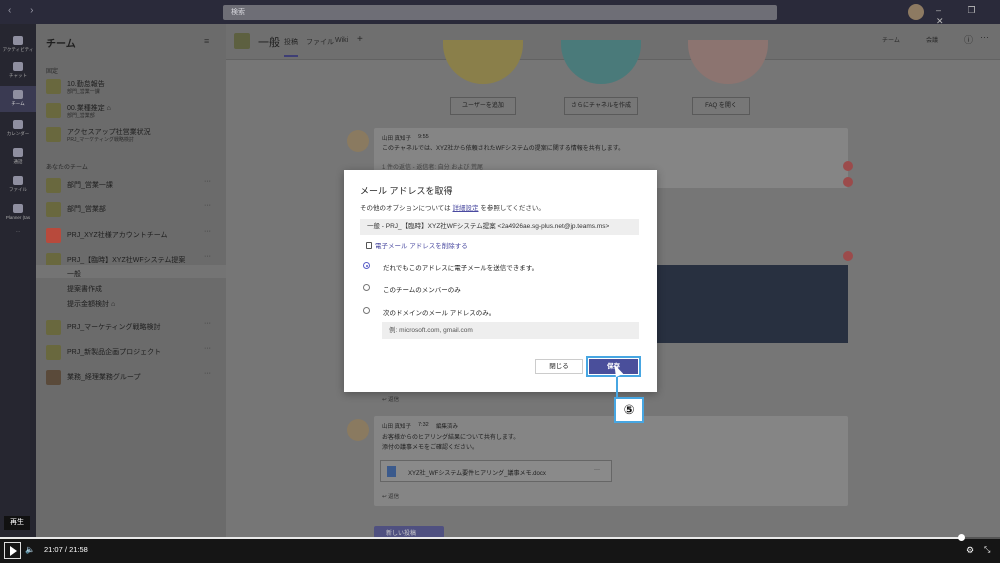 This screenshot has width=1000, height=563. What do you see at coordinates (78, 549) in the screenshot?
I see `total-time: 21:58` at bounding box center [78, 549].